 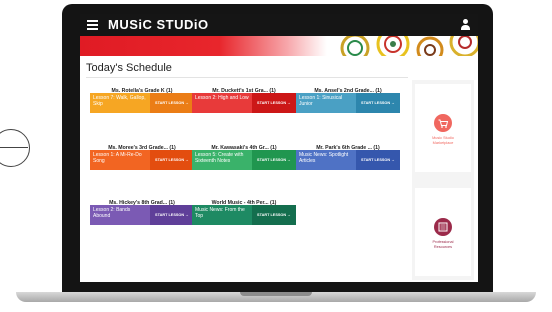 I want to click on pattern-art, so click(x=409, y=46).